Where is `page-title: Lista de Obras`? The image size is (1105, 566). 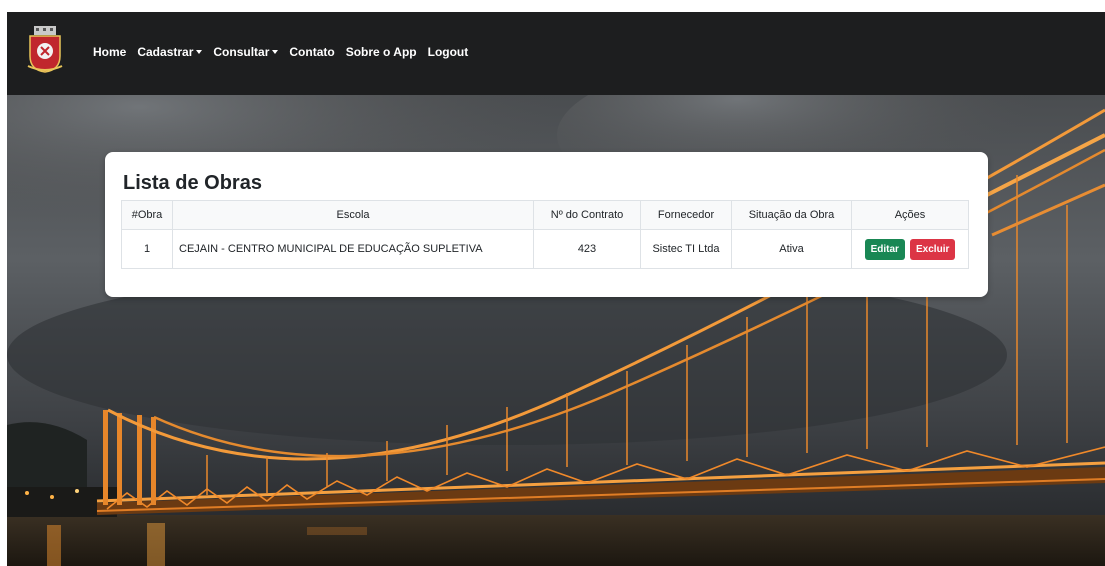
page-title: Lista de Obras is located at coordinates (192, 183).